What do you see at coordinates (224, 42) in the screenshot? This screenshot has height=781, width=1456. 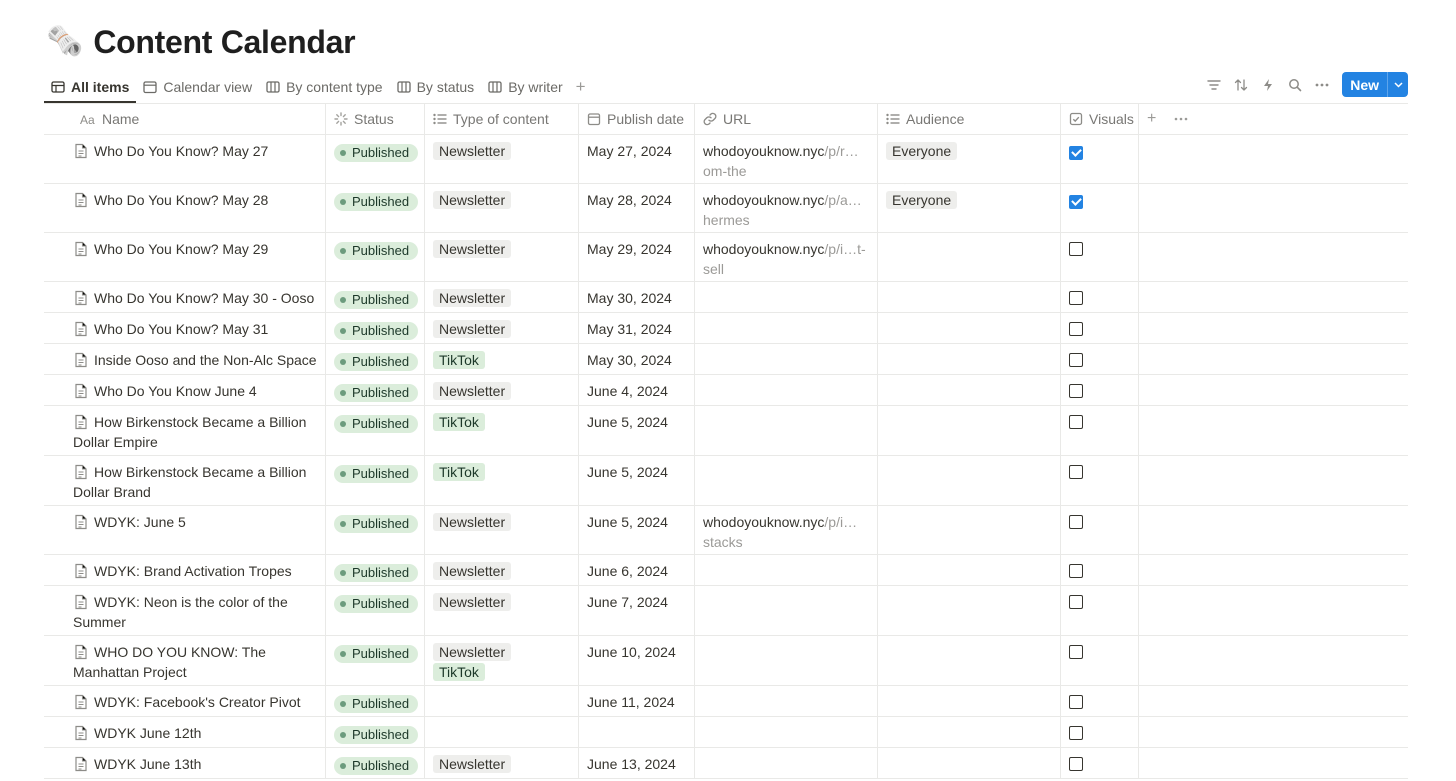 I see `page-title-text: Content Calendar` at bounding box center [224, 42].